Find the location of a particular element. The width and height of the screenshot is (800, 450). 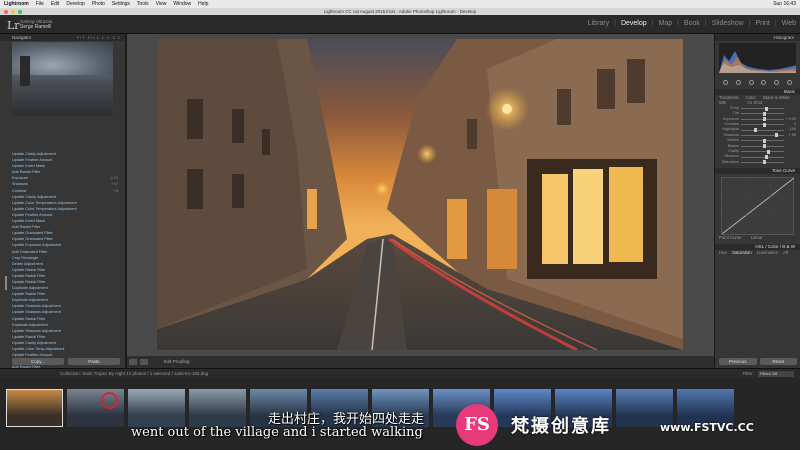

navigator-preview is located at coordinates (62, 79).